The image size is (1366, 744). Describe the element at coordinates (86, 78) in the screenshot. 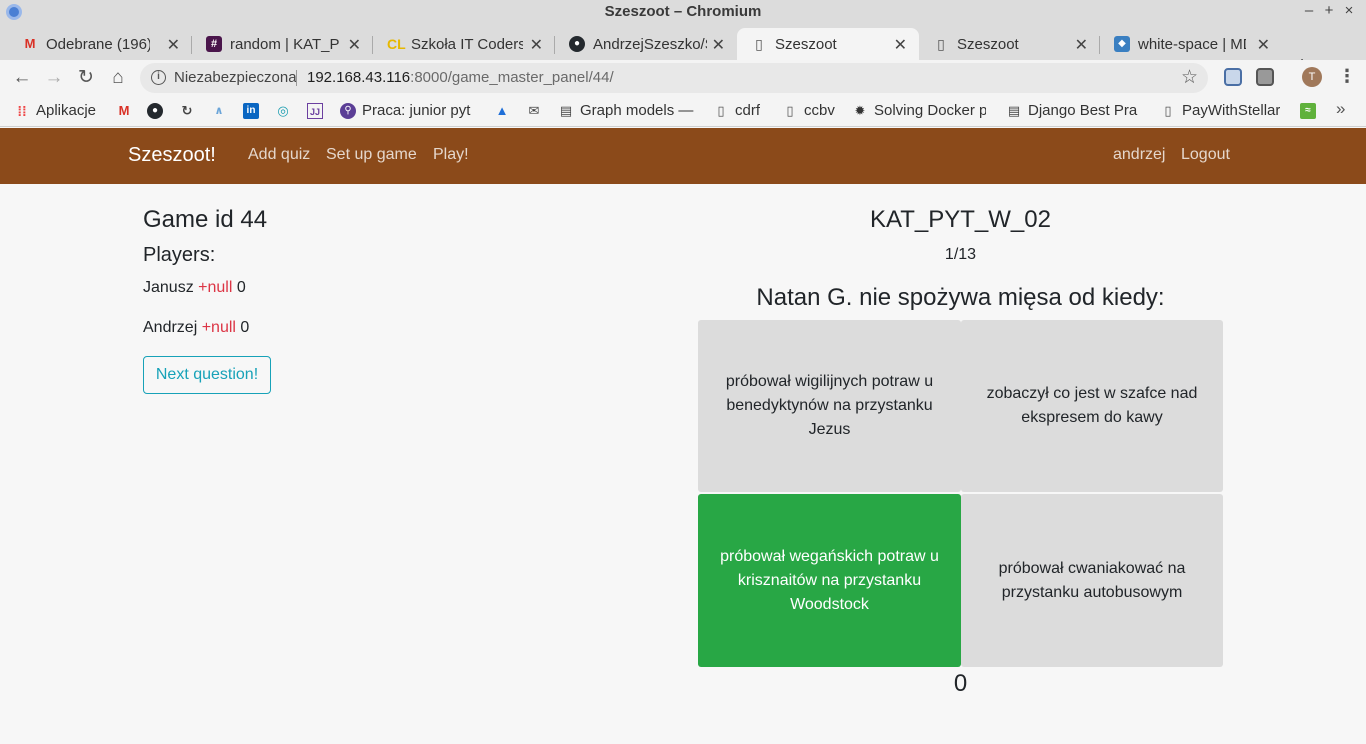

I see `reload-icon: ↻` at that location.